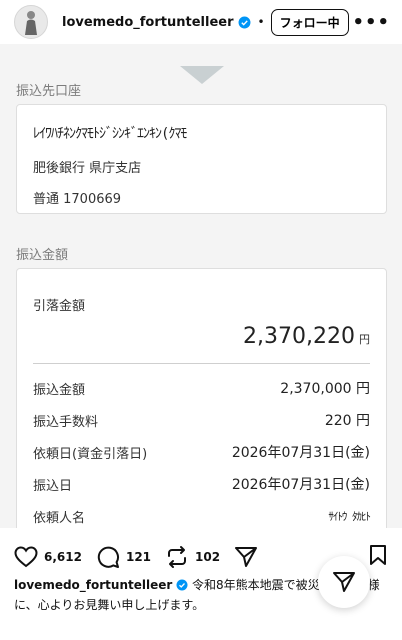 Image resolution: width=402 pixels, height=640 pixels. What do you see at coordinates (349, 516) in the screenshot?
I see `detail-value: ｻｲﾄｳ ﾀｶﾋﾄ` at bounding box center [349, 516].